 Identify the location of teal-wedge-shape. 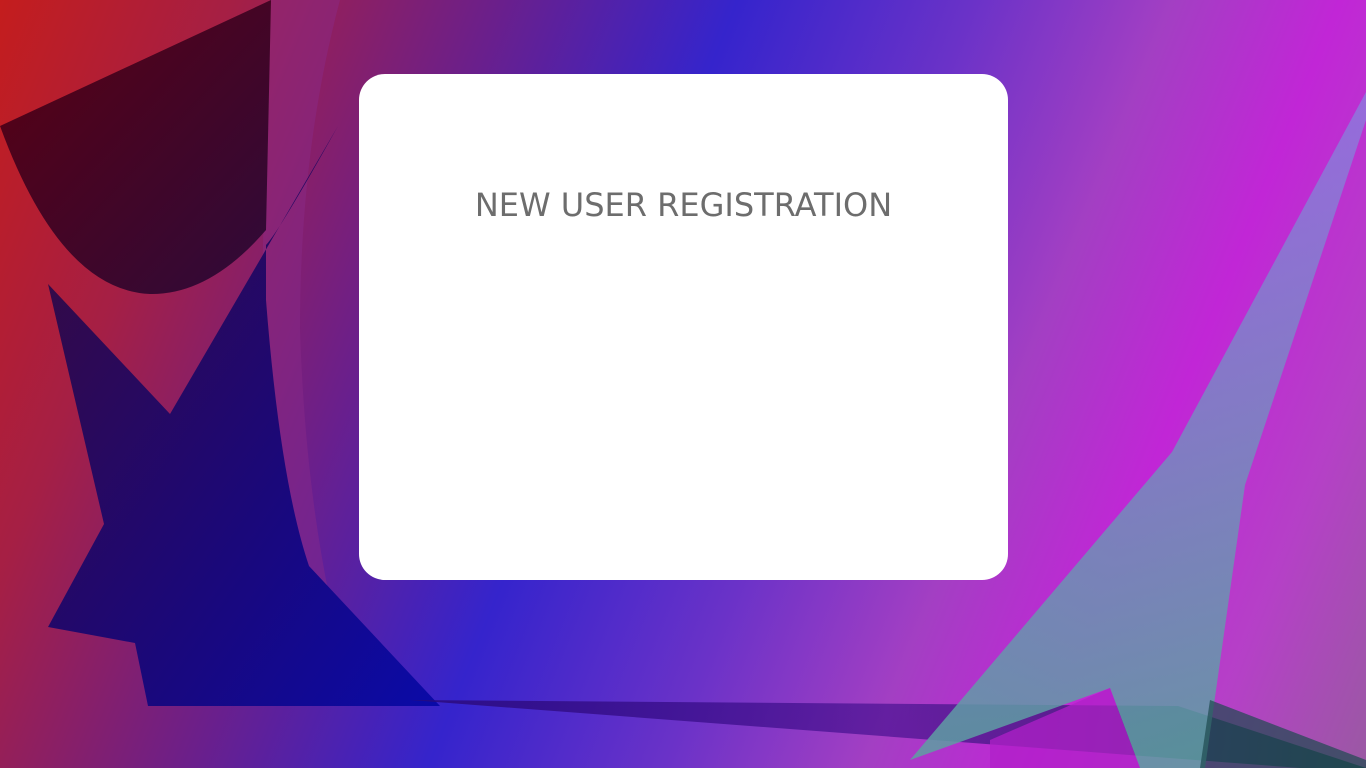
(1283, 734).